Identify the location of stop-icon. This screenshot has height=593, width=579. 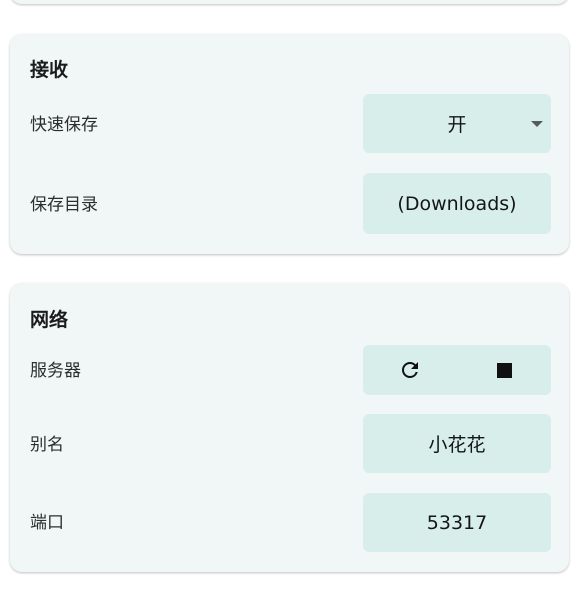
(504, 370).